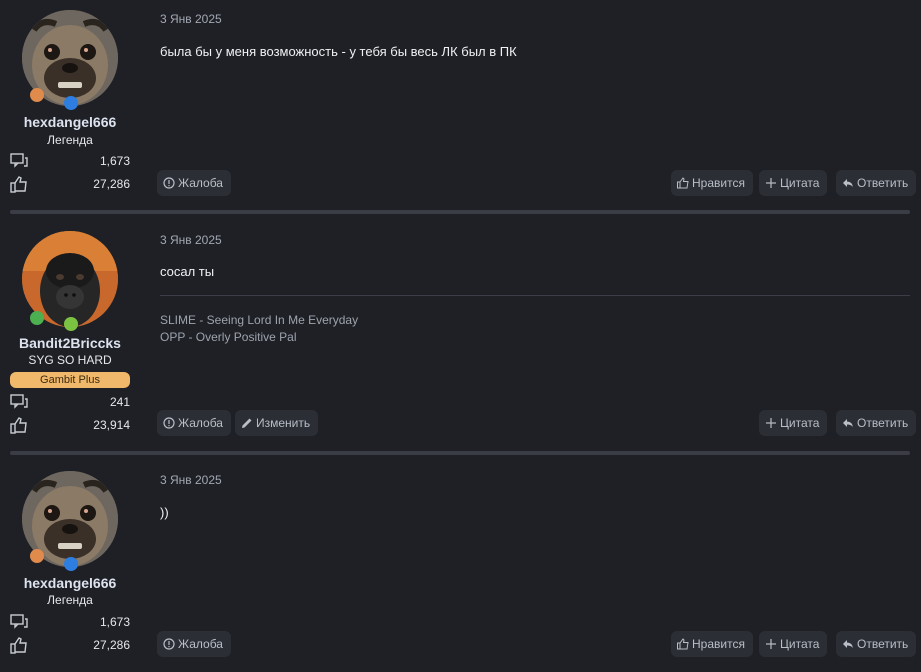  I want to click on signature-line: SLIME - Seeing Lord In Me Everyday, so click(259, 320).